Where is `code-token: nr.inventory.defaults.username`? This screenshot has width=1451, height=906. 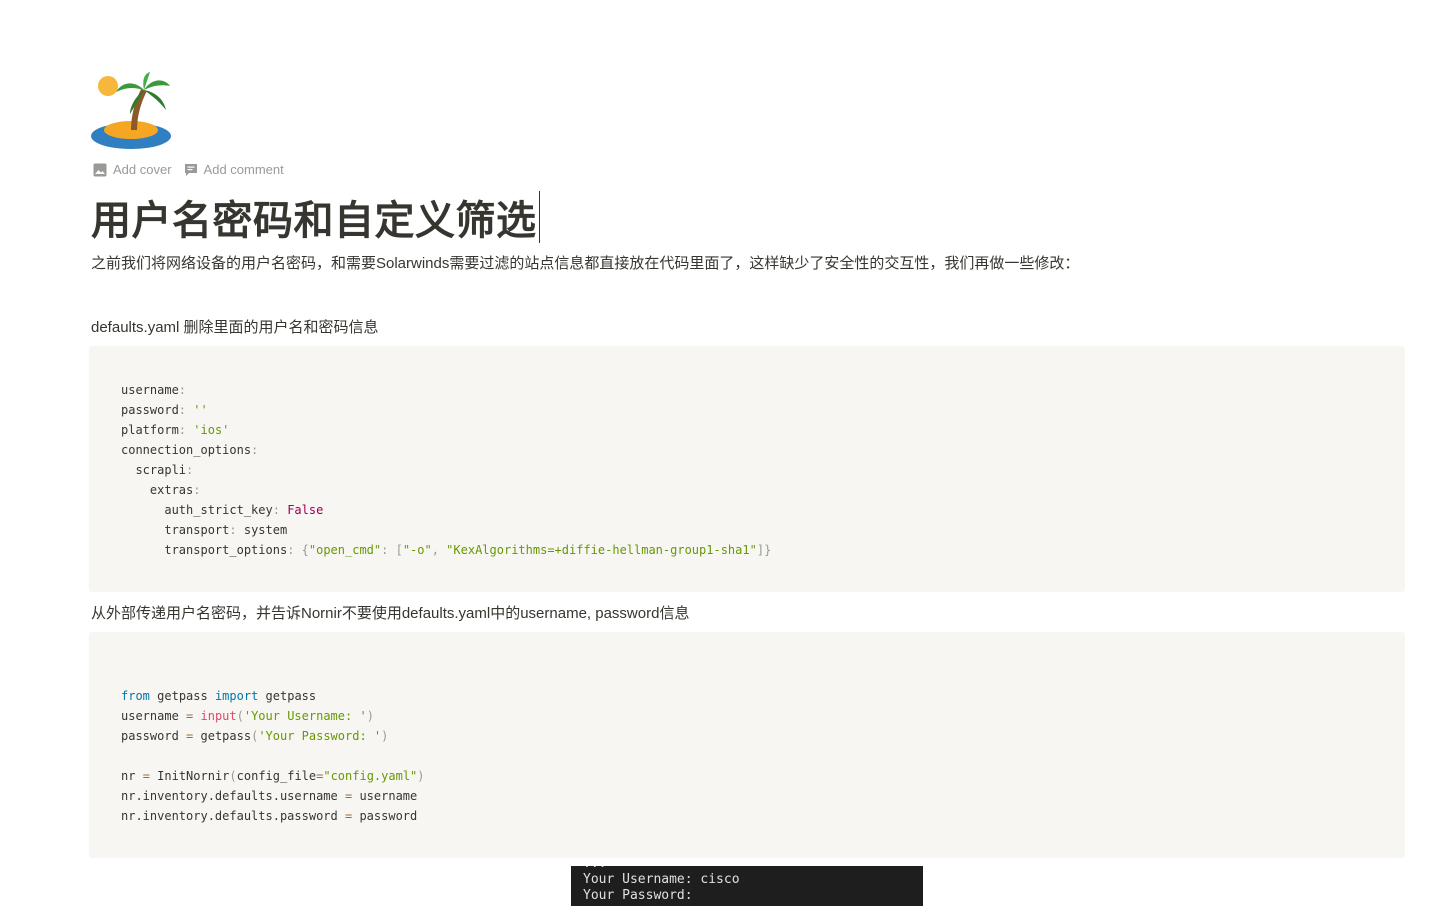
code-token: nr.inventory.defaults.username is located at coordinates (229, 796).